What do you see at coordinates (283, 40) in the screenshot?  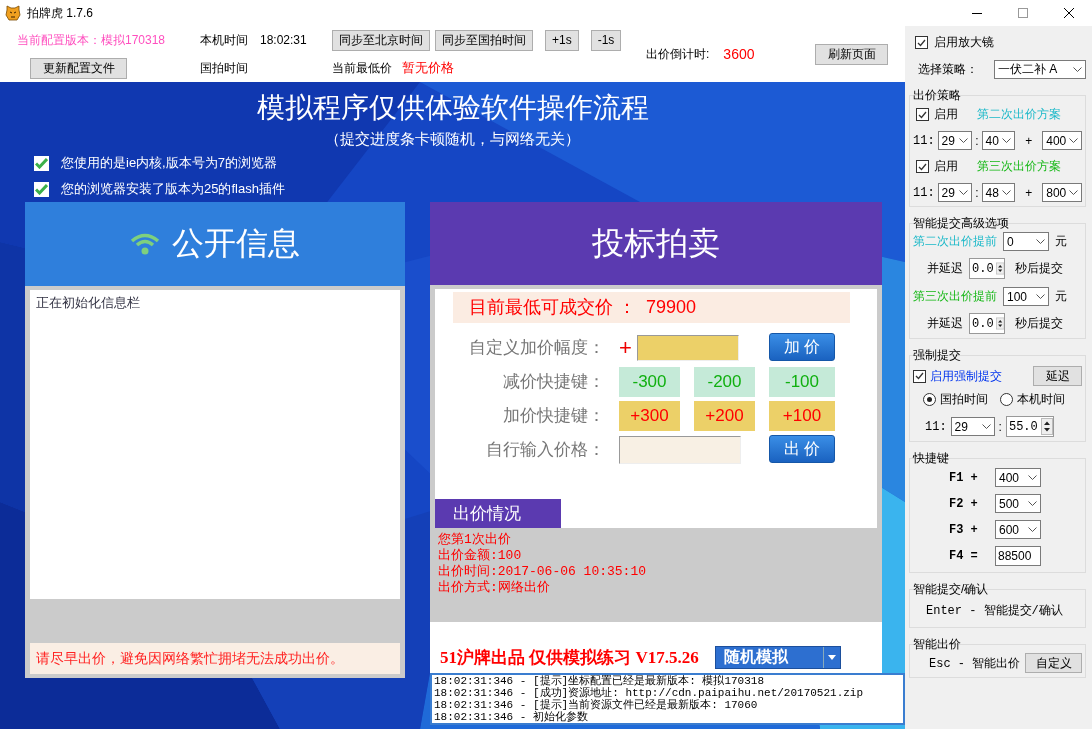 I see `local-time: 18:02:31` at bounding box center [283, 40].